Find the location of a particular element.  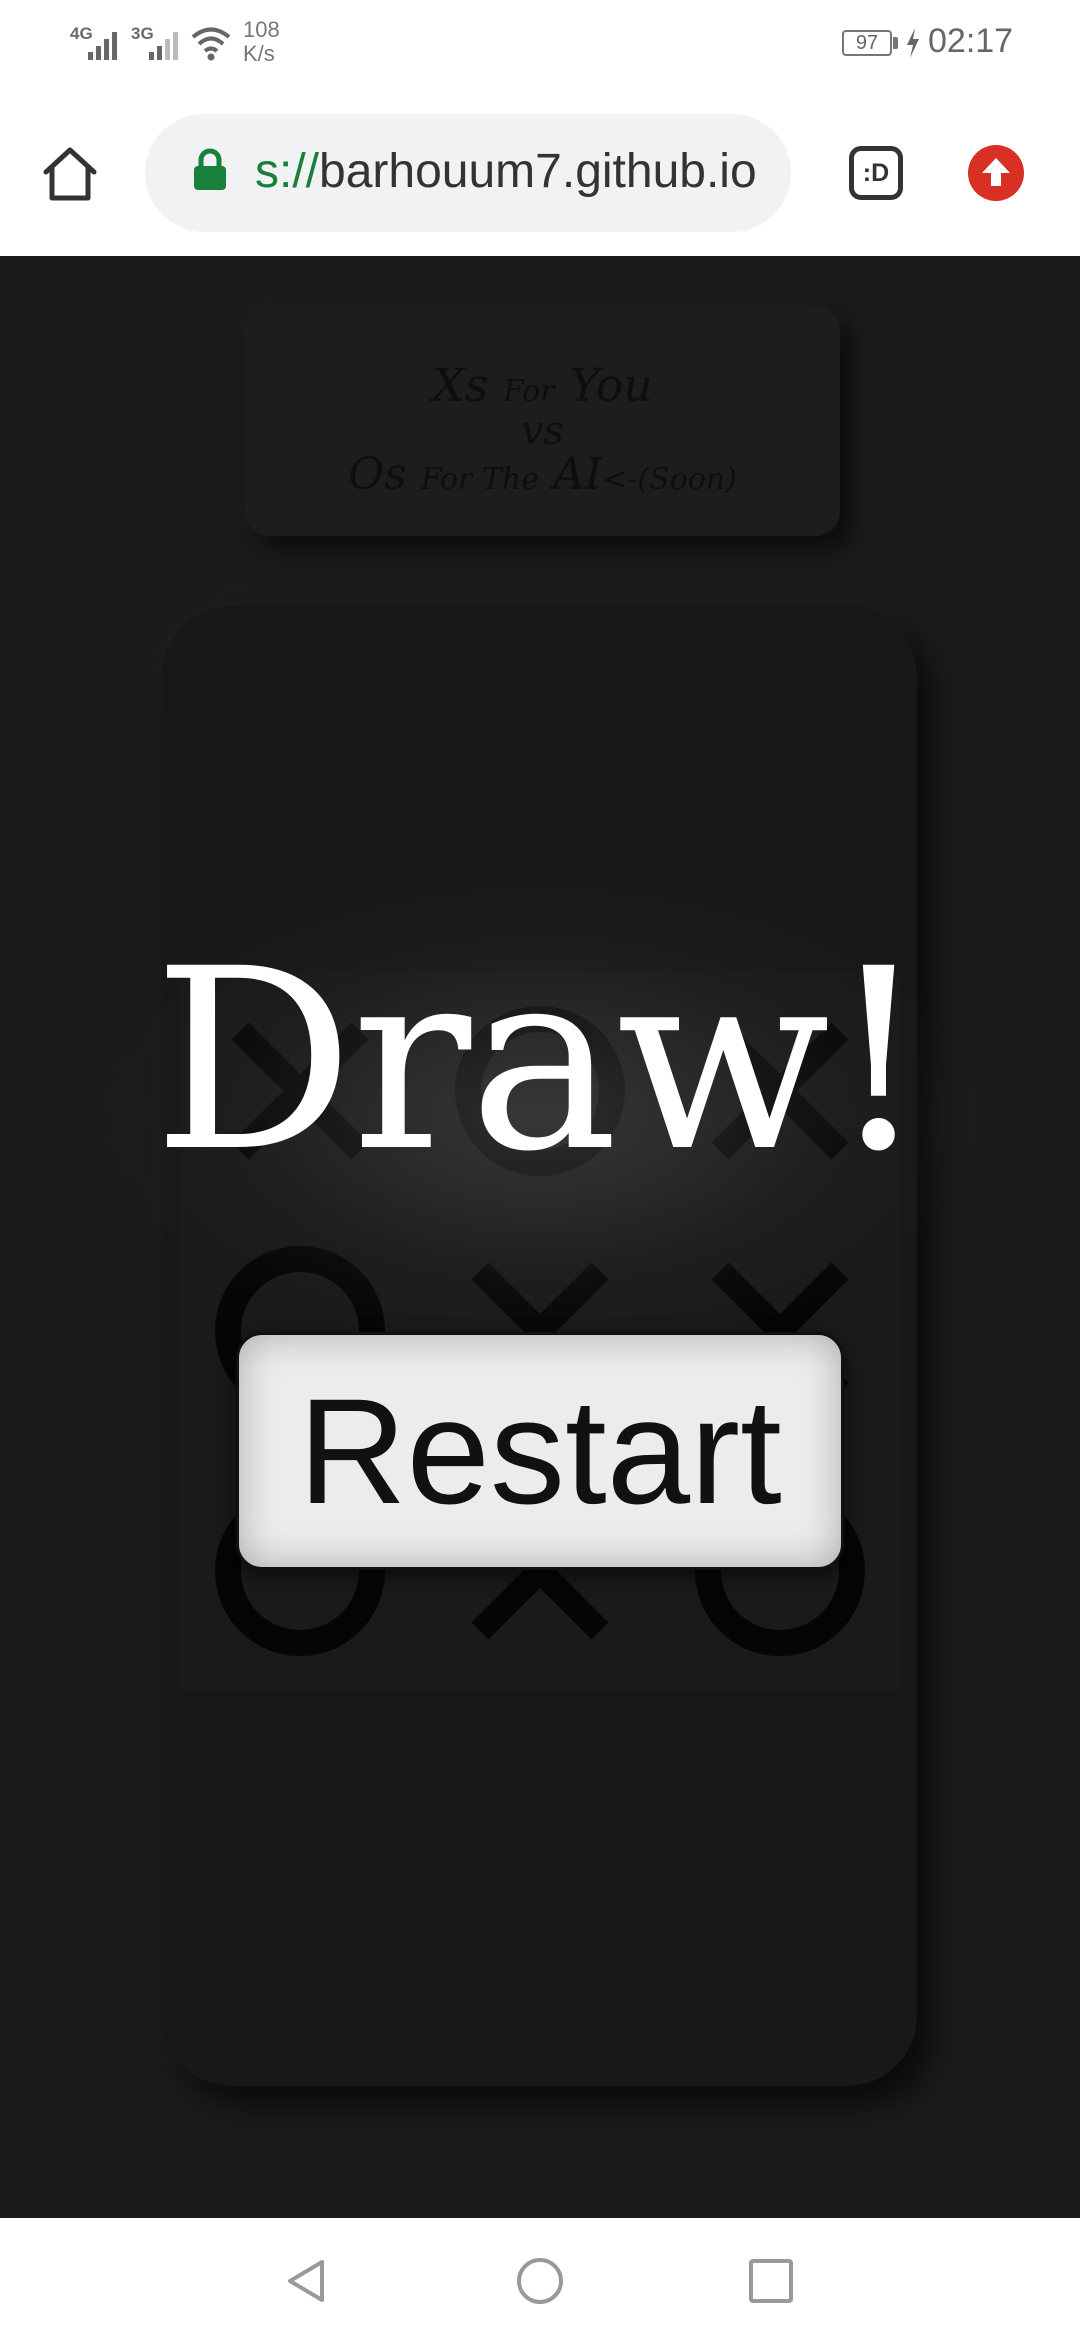

title-card: Xs For You vs Os For The AI<-(Soon) is located at coordinates (542, 421).